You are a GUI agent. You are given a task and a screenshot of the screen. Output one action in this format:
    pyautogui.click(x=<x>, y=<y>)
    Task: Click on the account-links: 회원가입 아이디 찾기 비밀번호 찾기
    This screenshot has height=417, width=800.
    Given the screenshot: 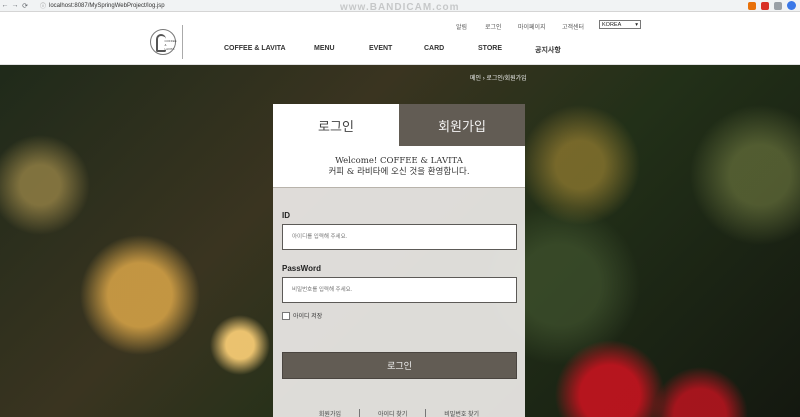 What is the action you would take?
    pyautogui.click(x=399, y=413)
    